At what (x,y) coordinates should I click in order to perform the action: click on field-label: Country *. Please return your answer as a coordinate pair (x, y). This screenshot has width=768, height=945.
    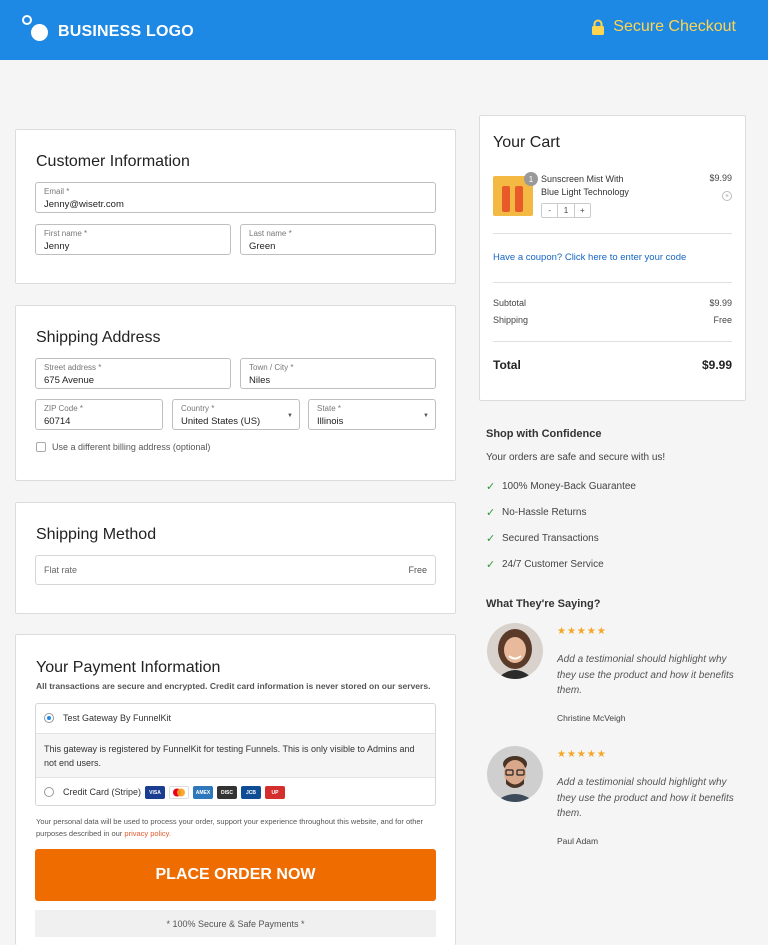
    Looking at the image, I should click on (198, 408).